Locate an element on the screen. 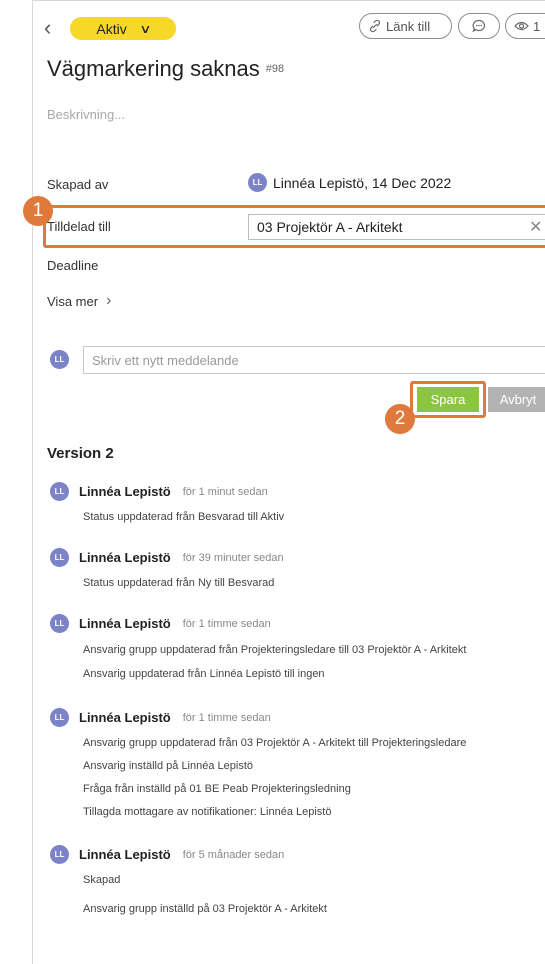 The width and height of the screenshot is (545, 964). link-to-button: Länk till is located at coordinates (405, 26).